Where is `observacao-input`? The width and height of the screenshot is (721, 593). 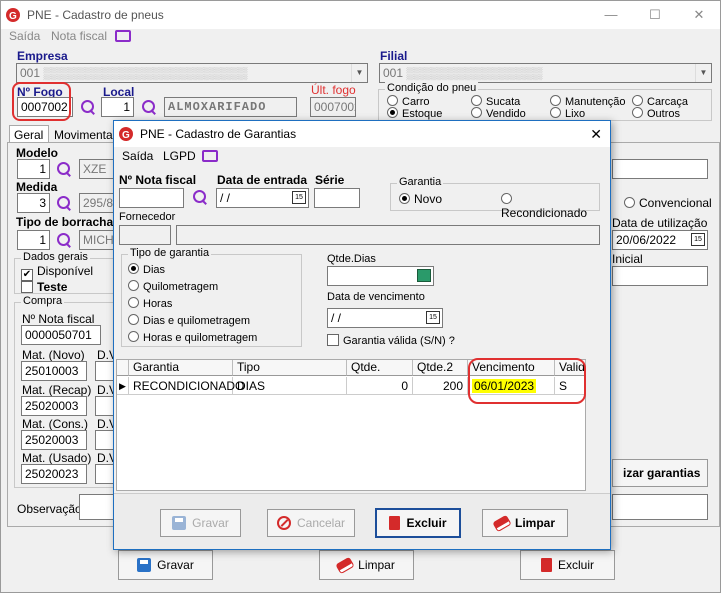
observacao-input is located at coordinates (97, 507).